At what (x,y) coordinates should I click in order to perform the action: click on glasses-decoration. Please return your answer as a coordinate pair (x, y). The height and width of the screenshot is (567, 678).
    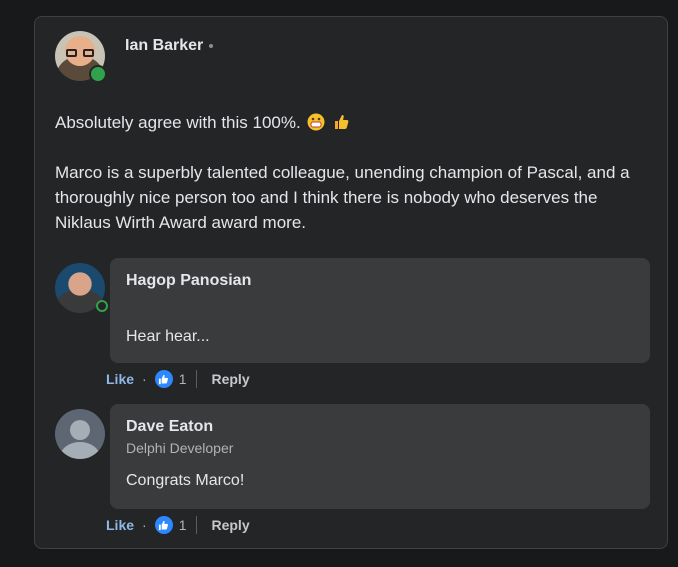
    Looking at the image, I should click on (80, 53).